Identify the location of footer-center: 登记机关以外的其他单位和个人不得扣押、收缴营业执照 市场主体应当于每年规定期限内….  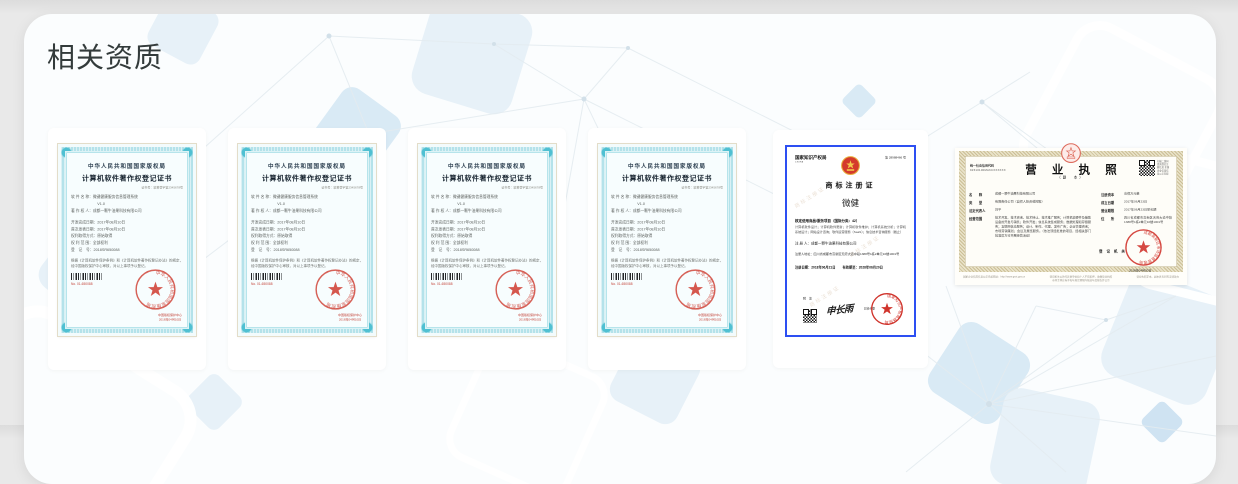
(1081, 279).